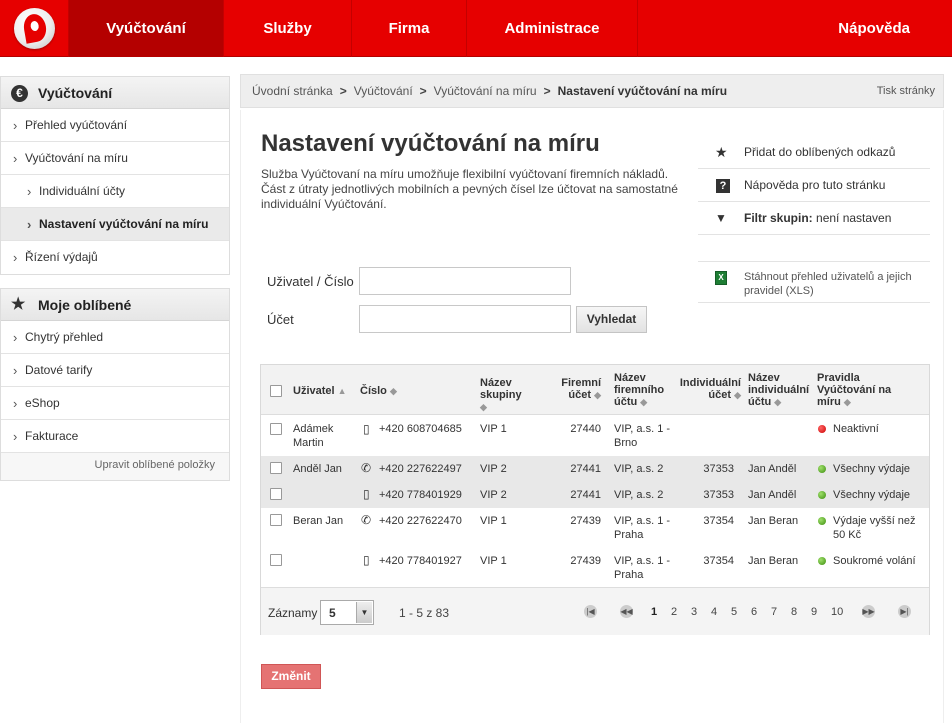 Image resolution: width=952 pixels, height=723 pixels. Describe the element at coordinates (774, 612) in the screenshot. I see `page-7: 7` at that location.